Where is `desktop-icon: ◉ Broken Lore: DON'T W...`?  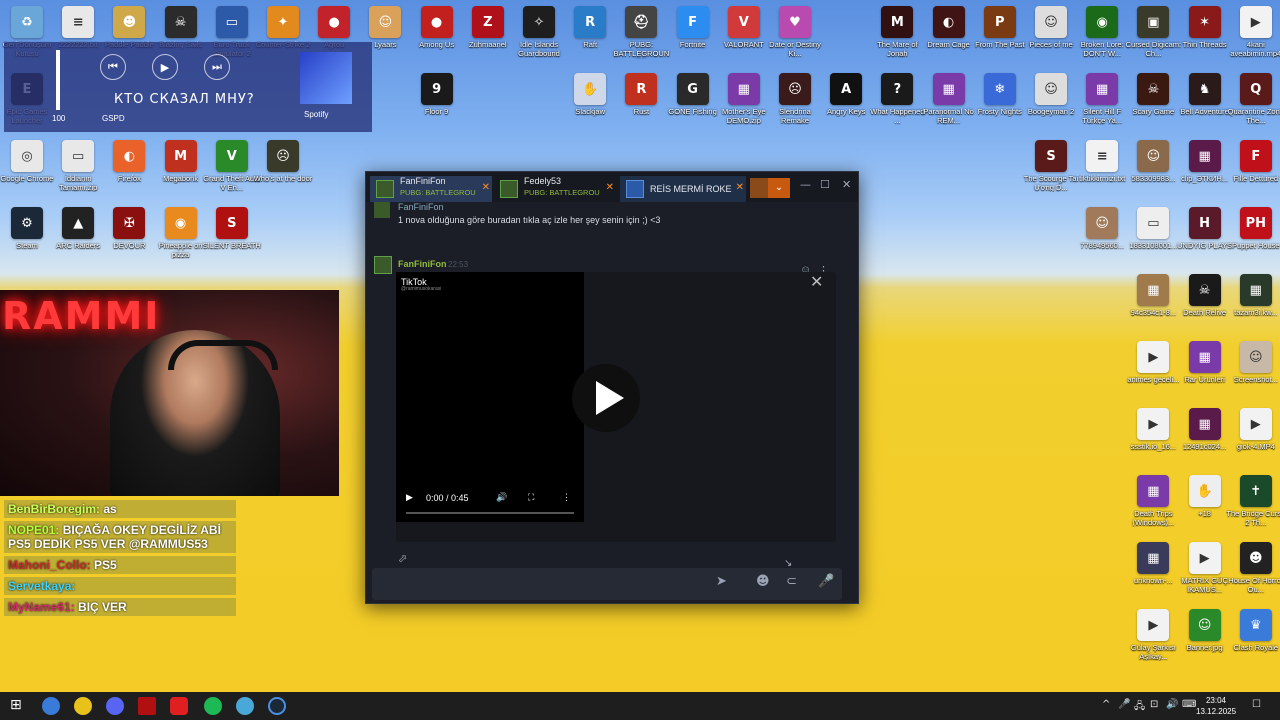 desktop-icon: ◉ Broken Lore: DON'T W... is located at coordinates (1102, 39).